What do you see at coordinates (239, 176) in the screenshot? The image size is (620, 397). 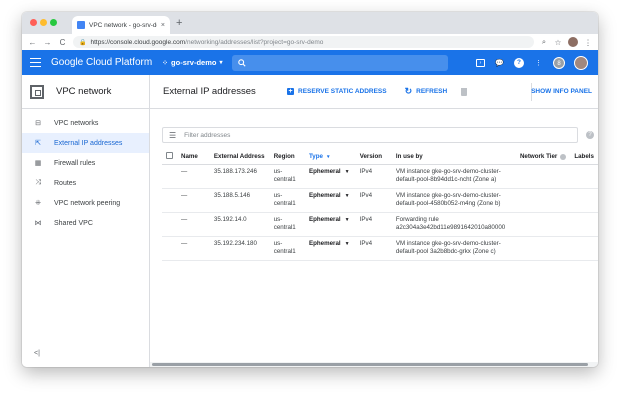 I see `row-address: 35.188.173.246` at bounding box center [239, 176].